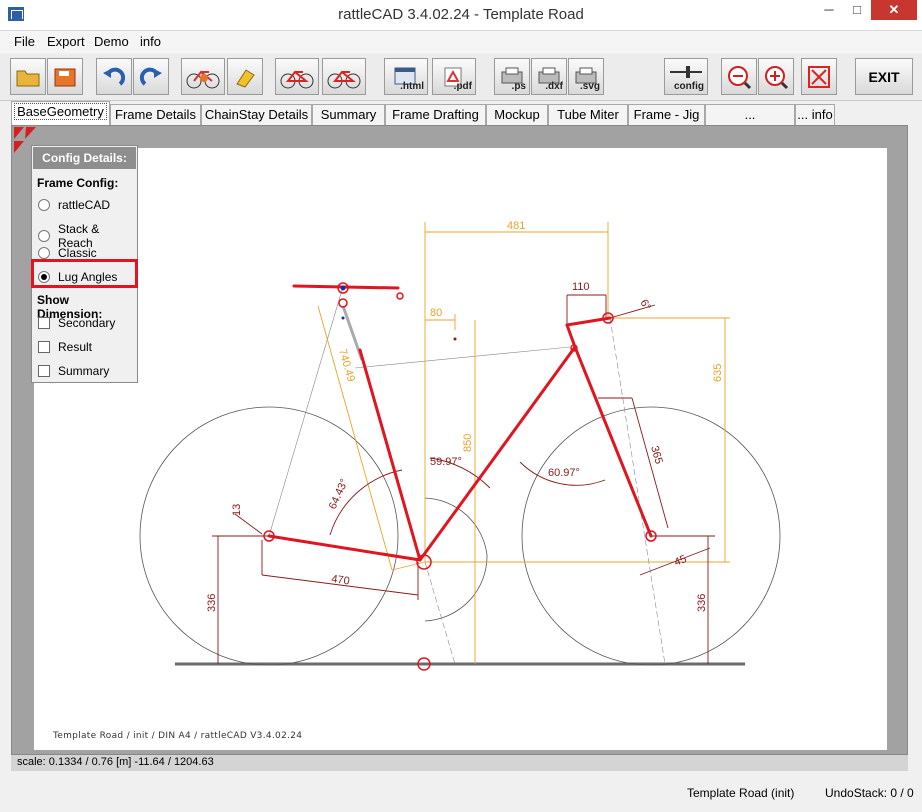 This screenshot has width=922, height=812. What do you see at coordinates (741, 793) in the screenshot?
I see `document-status: Template Road (init)` at bounding box center [741, 793].